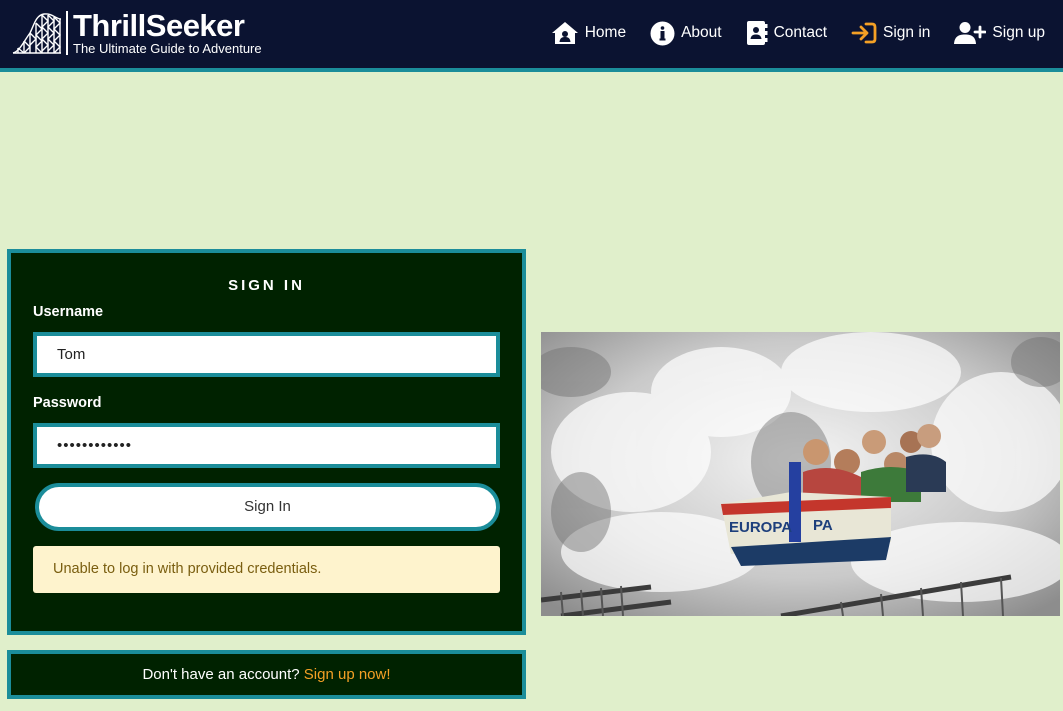 Image resolution: width=1063 pixels, height=711 pixels. Describe the element at coordinates (347, 674) in the screenshot. I see `sign-up-link: Sign up now!` at that location.